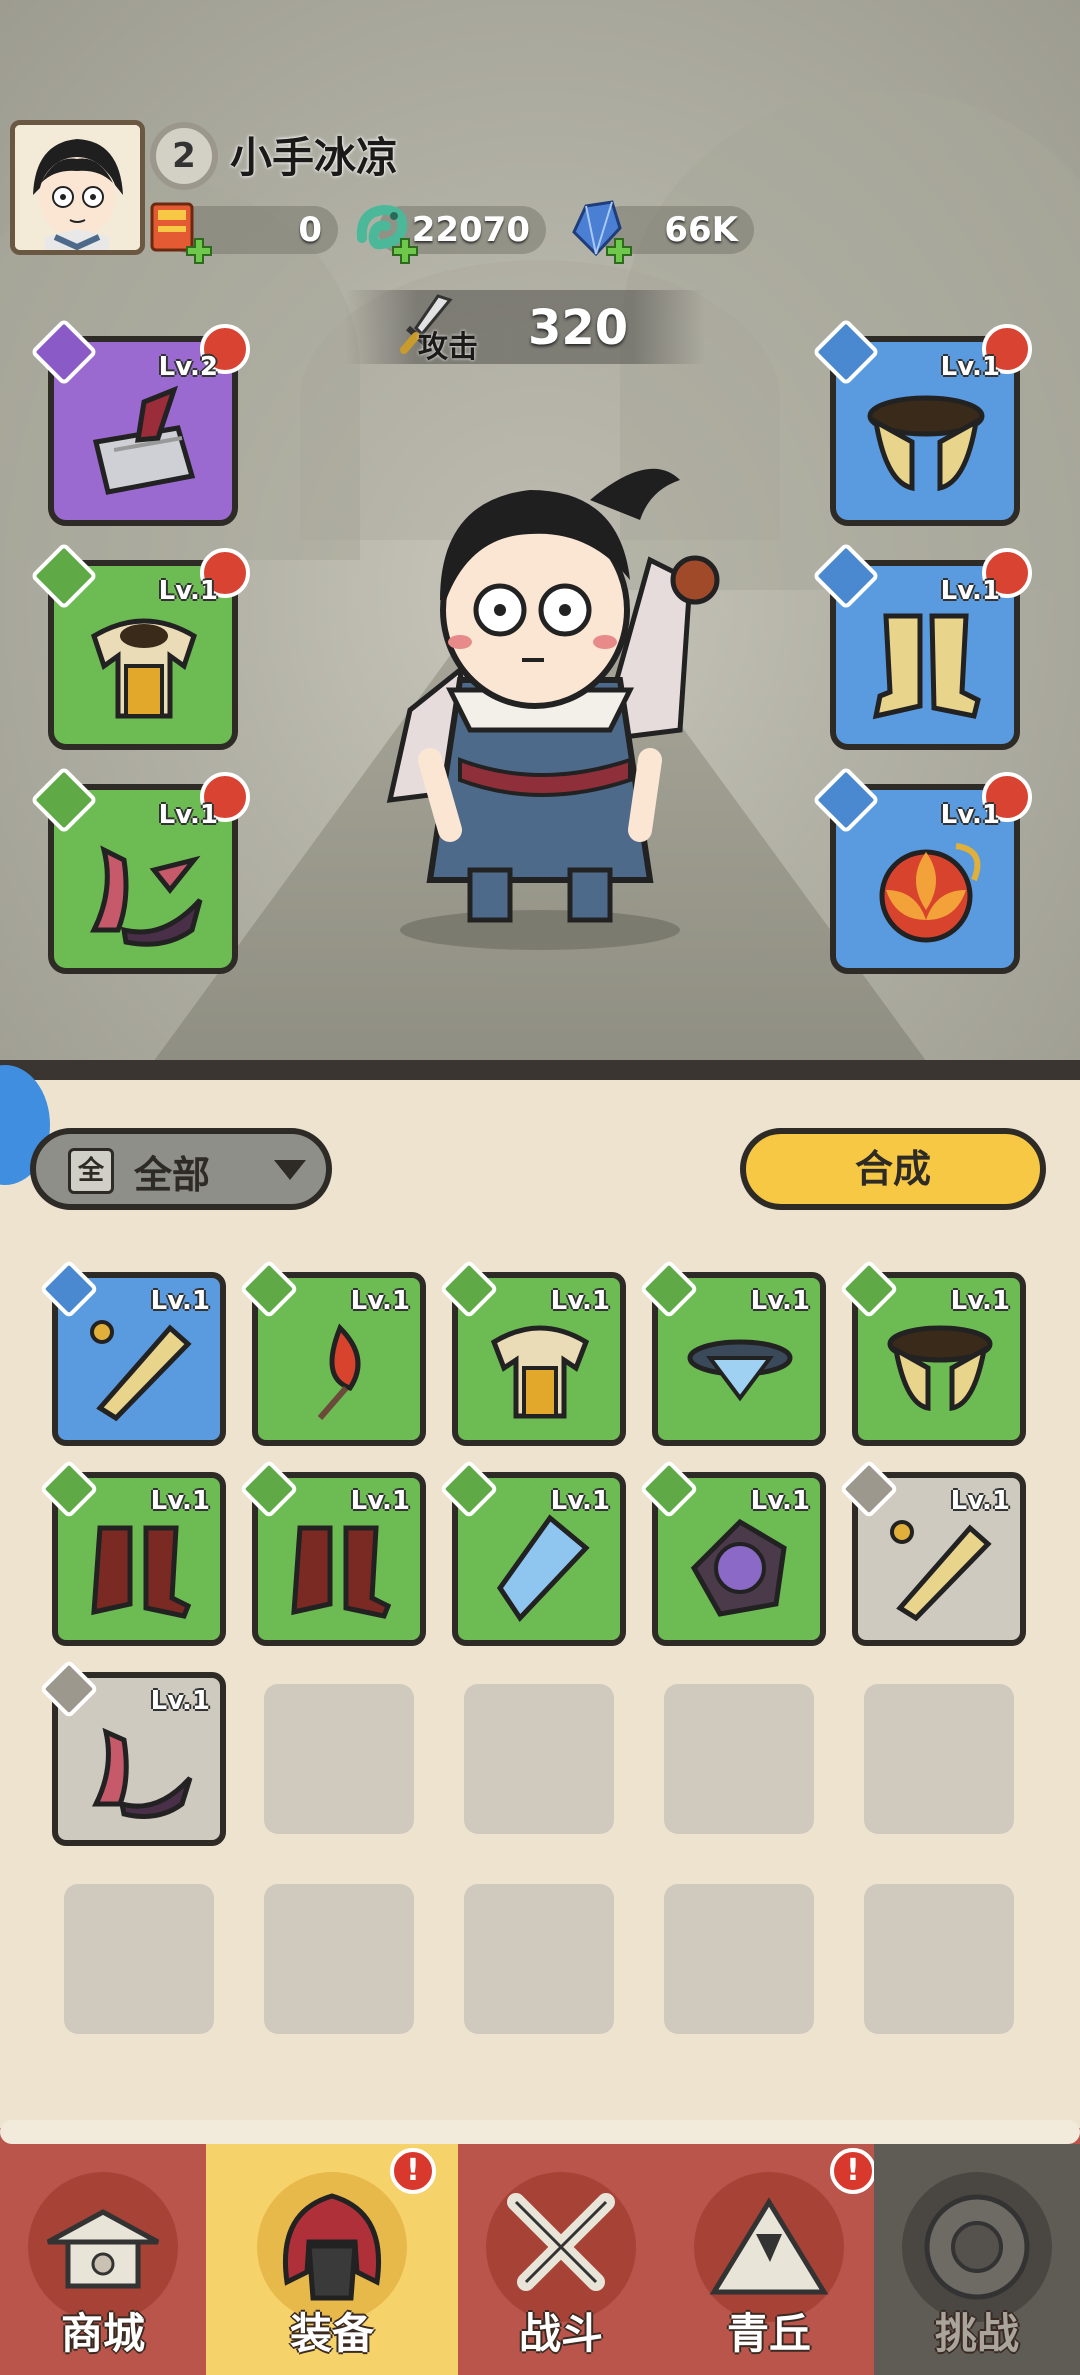 This screenshot has height=2375, width=1080. Describe the element at coordinates (77, 187) in the screenshot. I see `player-avatar` at that location.